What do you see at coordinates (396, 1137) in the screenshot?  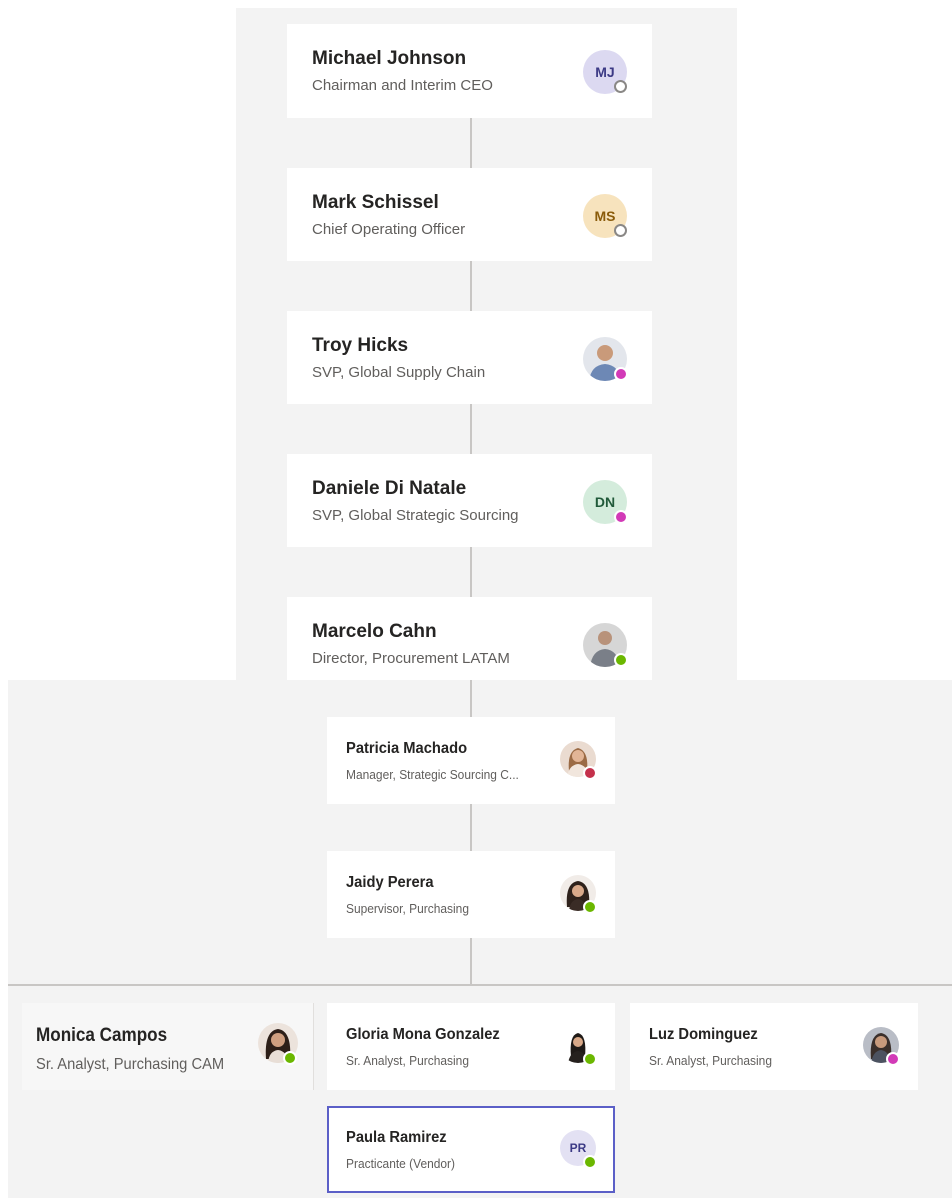 I see `person-name: Paula Ramirez` at bounding box center [396, 1137].